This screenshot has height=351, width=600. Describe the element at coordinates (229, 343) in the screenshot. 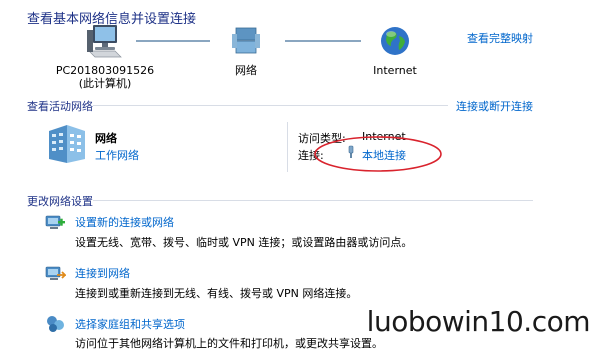

I see `task-desc-homegroup: 访问位于其他网络计算机上的文件和打印机，或更改共享设置。` at that location.